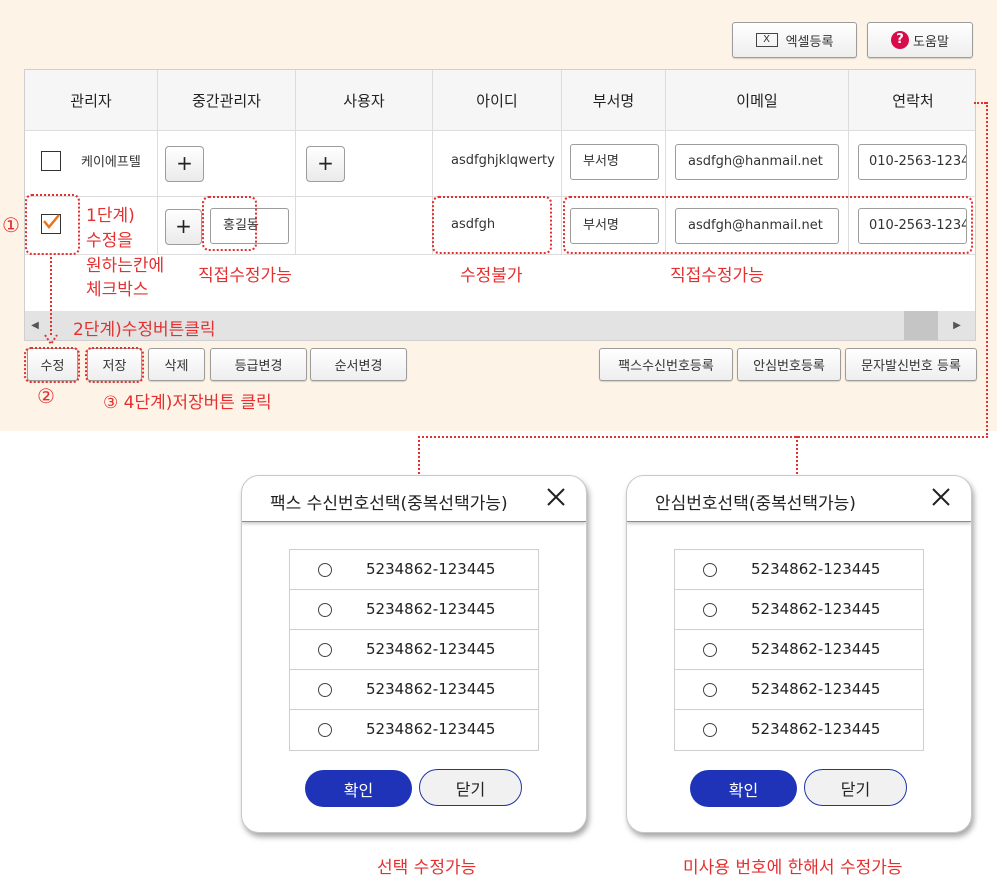  I want to click on safe-dialog-title: 안심번호선택(중복선택가능), so click(755, 504).